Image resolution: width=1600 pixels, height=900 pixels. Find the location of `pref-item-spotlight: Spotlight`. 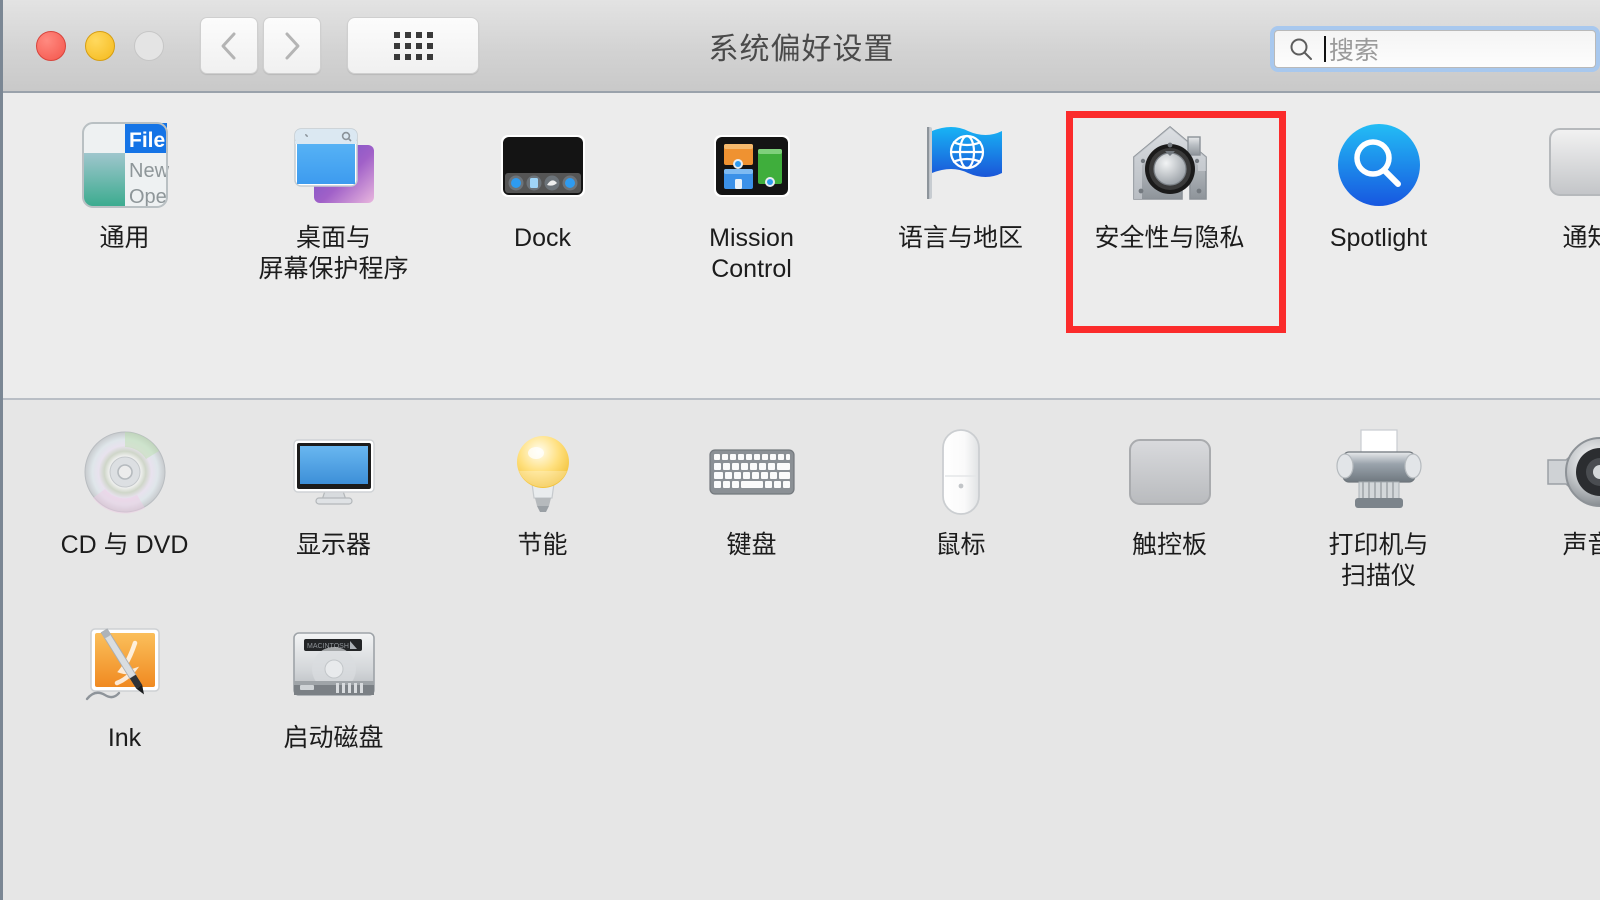

pref-item-spotlight: Spotlight is located at coordinates (1378, 189).